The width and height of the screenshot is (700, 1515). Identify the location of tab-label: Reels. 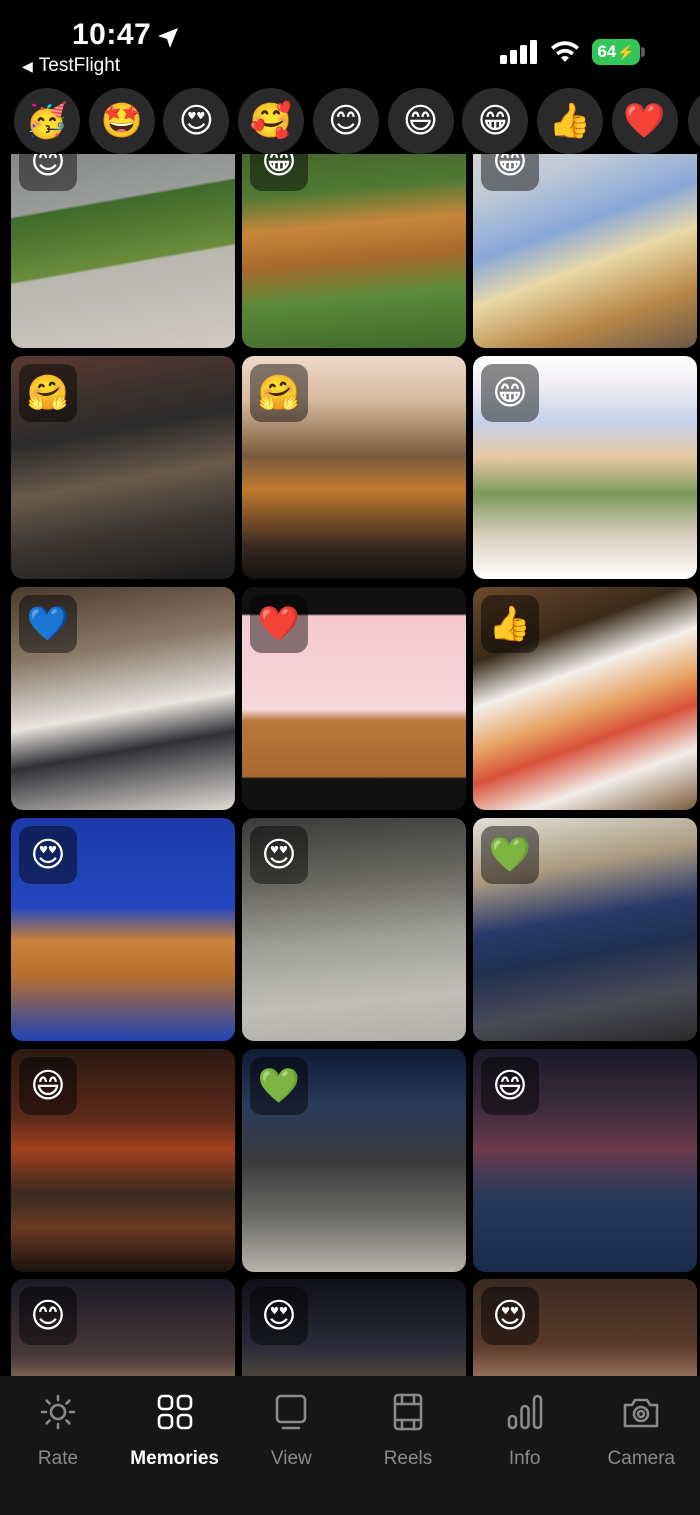
(408, 1458).